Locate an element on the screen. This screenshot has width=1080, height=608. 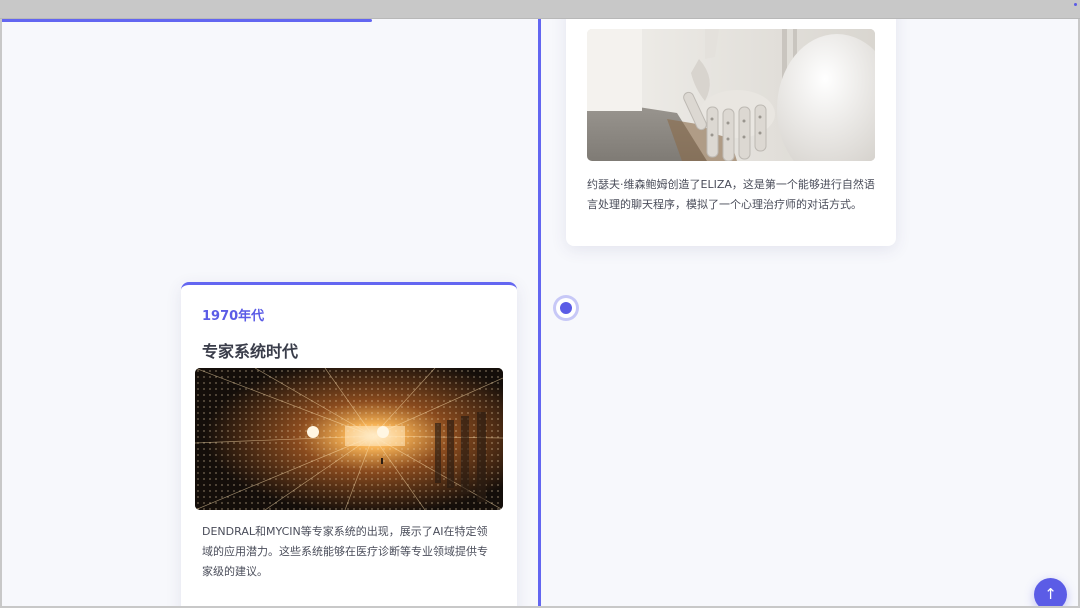
card-date: 1970年代 is located at coordinates (233, 316).